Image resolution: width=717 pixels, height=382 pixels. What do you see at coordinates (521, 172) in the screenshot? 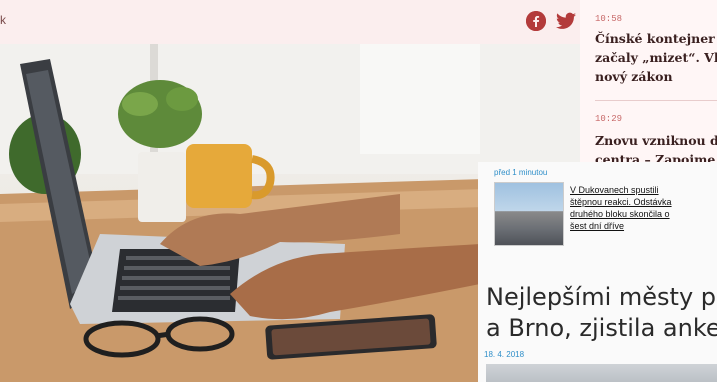
I see `timestamp-ago: před 1 minutou` at bounding box center [521, 172].